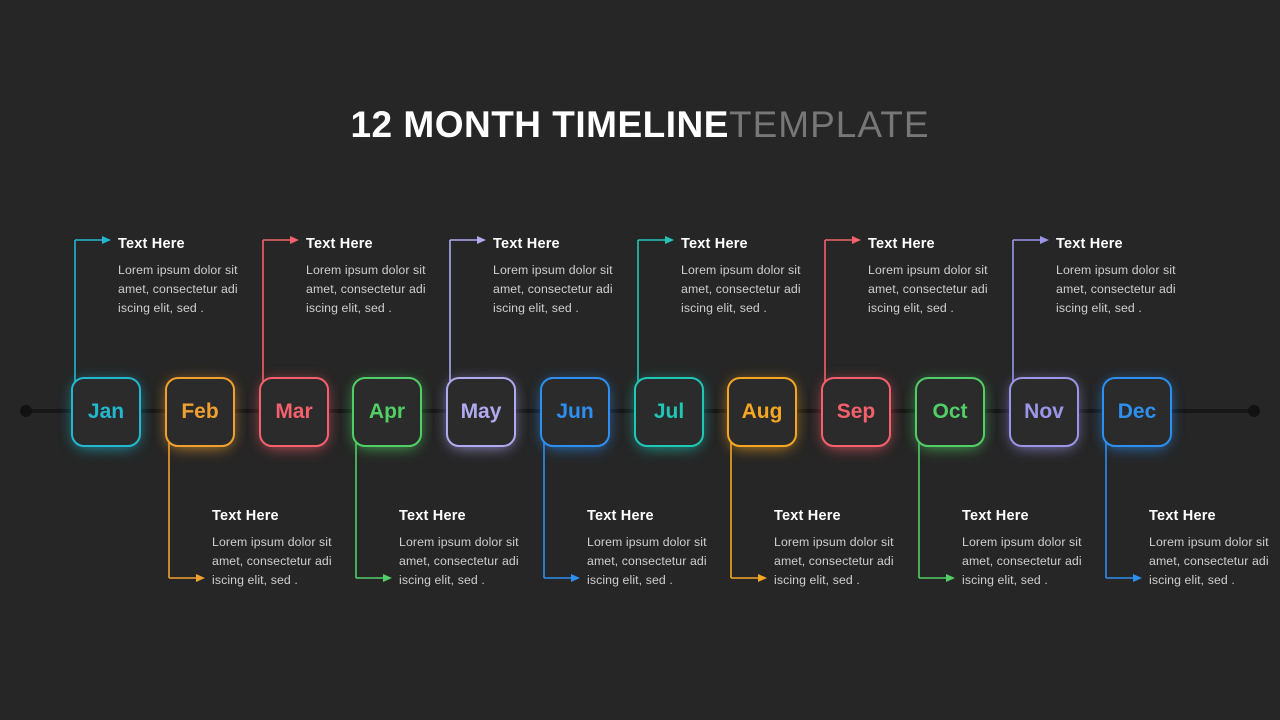  What do you see at coordinates (539, 124) in the screenshot?
I see `page-title-main: 12 MONTH TIMELINE` at bounding box center [539, 124].